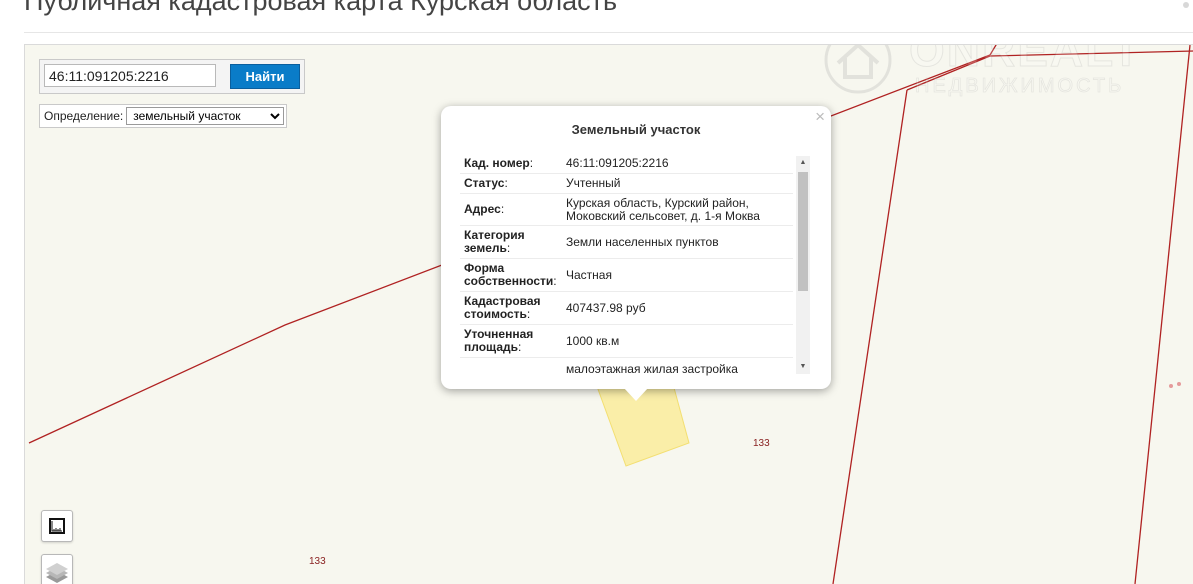 The width and height of the screenshot is (1193, 584). What do you see at coordinates (626, 184) in the screenshot?
I see `info-row-status: Статус Учтенный` at bounding box center [626, 184].